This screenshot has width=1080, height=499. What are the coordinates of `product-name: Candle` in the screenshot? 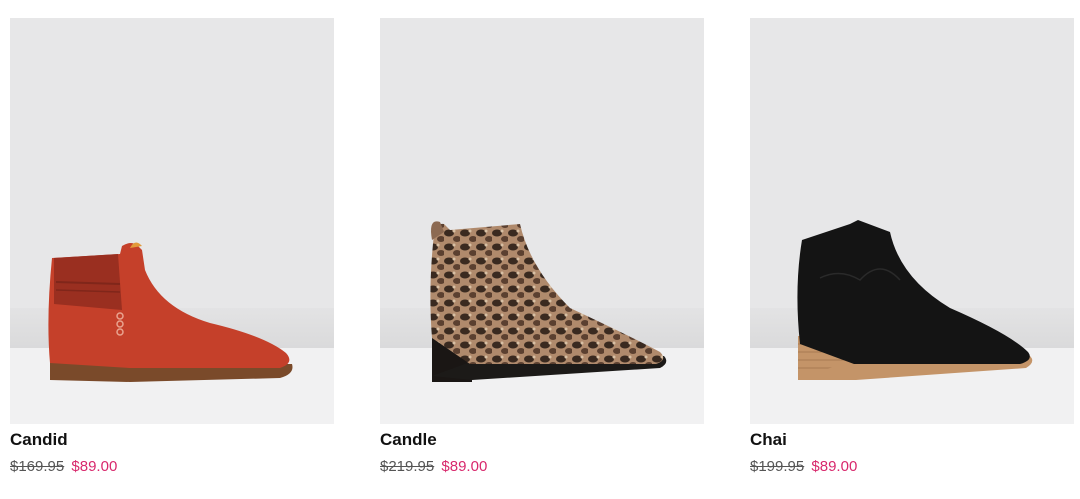 It's located at (542, 440).